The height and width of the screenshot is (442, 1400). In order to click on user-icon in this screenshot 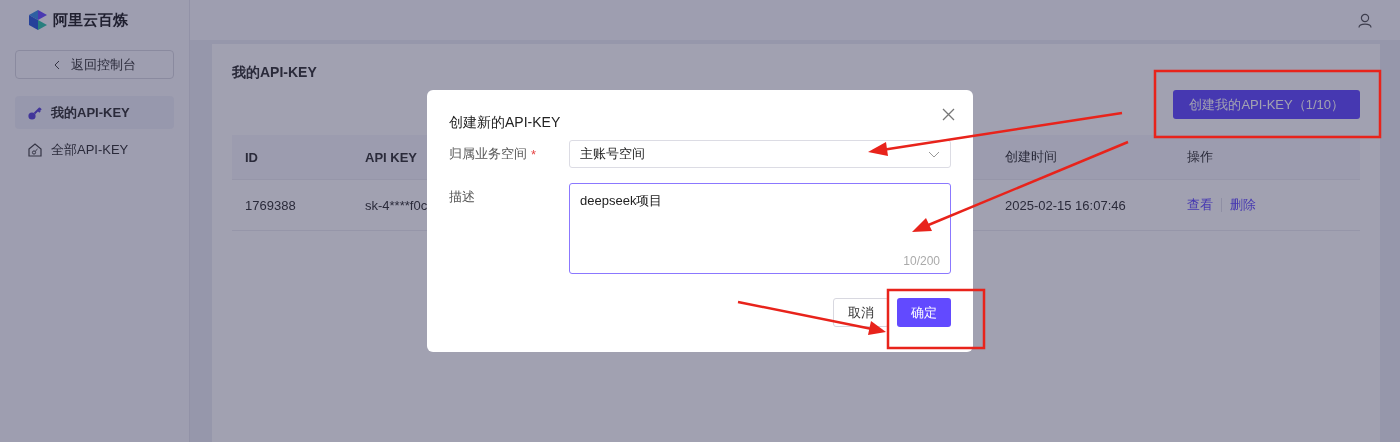, I will do `click(1365, 20)`.